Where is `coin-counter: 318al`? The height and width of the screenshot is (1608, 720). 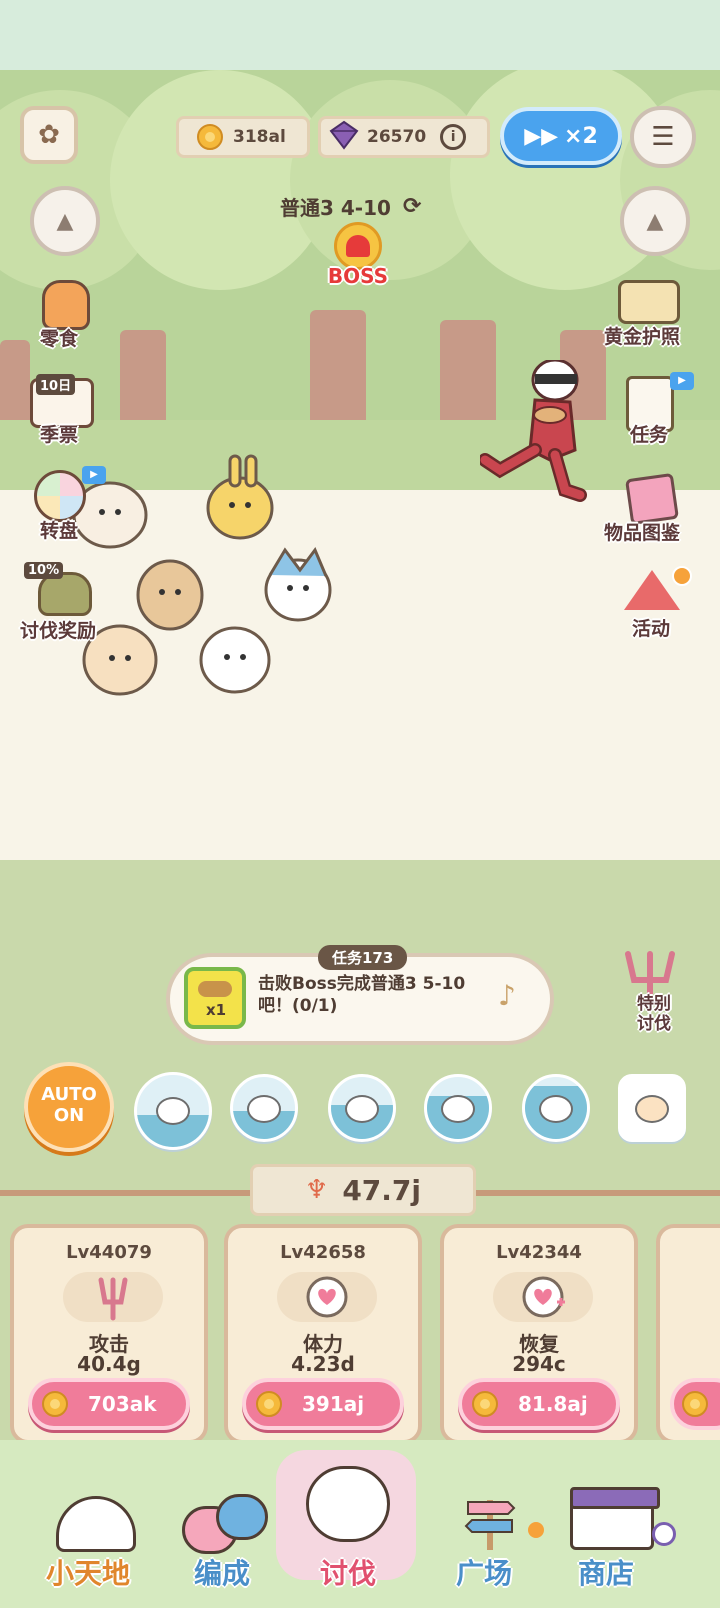
coin-counter: 318al is located at coordinates (243, 137).